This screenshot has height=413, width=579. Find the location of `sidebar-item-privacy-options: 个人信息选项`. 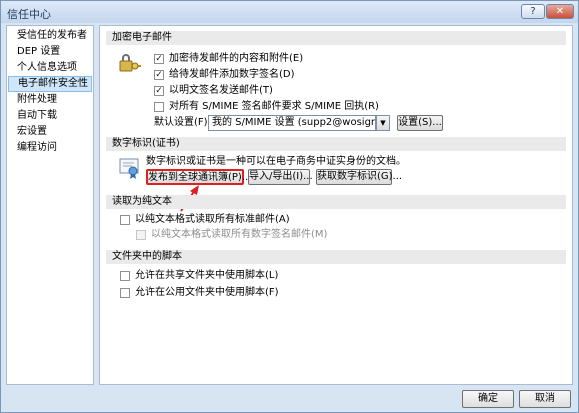

sidebar-item-privacy-options: 个人信息选项 is located at coordinates (50, 68).